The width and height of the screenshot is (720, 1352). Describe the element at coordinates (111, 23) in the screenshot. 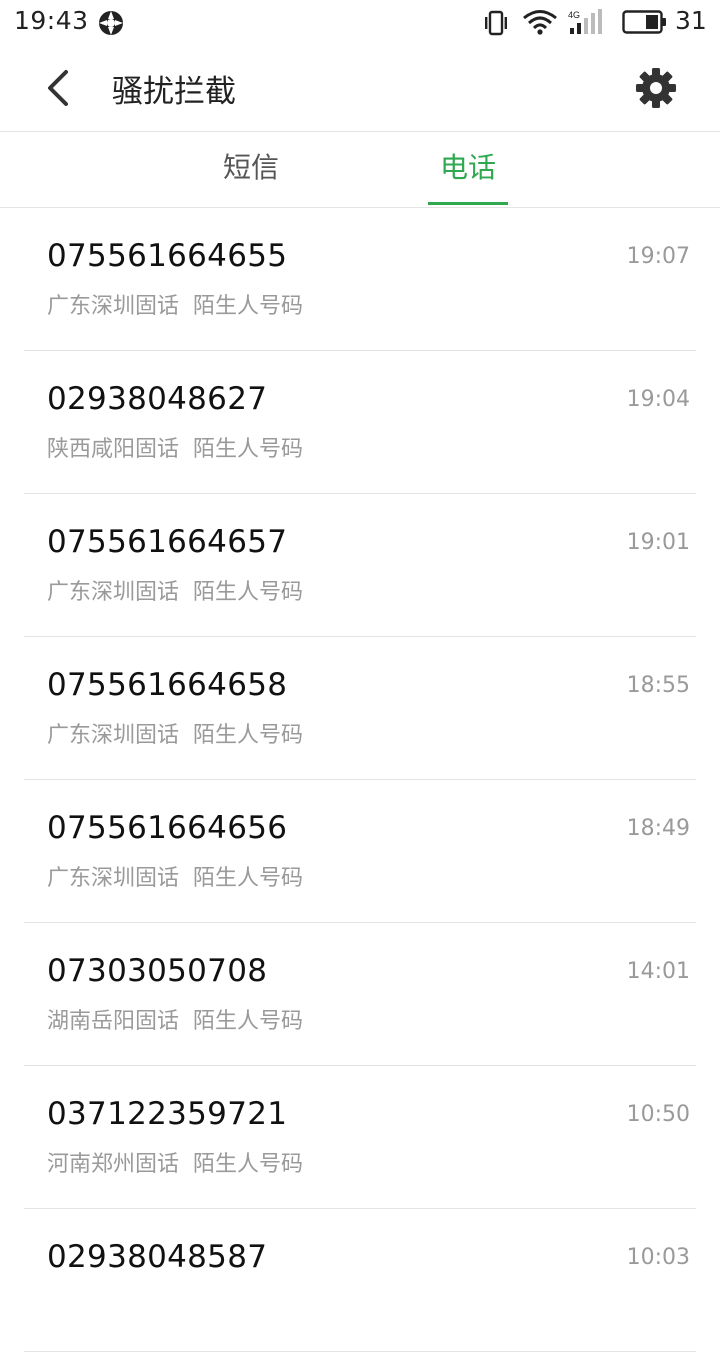

I see `app-notification-icon` at that location.